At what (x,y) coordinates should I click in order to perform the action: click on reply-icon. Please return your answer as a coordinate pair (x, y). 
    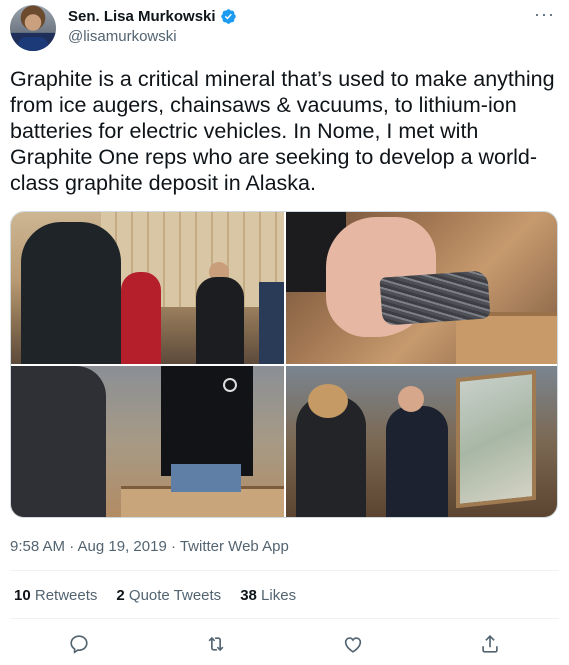
    Looking at the image, I should click on (79, 644).